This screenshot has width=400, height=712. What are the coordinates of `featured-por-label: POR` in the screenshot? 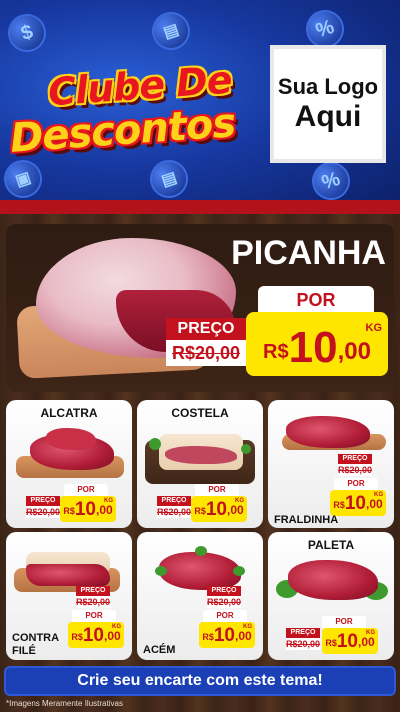 It's located at (316, 300).